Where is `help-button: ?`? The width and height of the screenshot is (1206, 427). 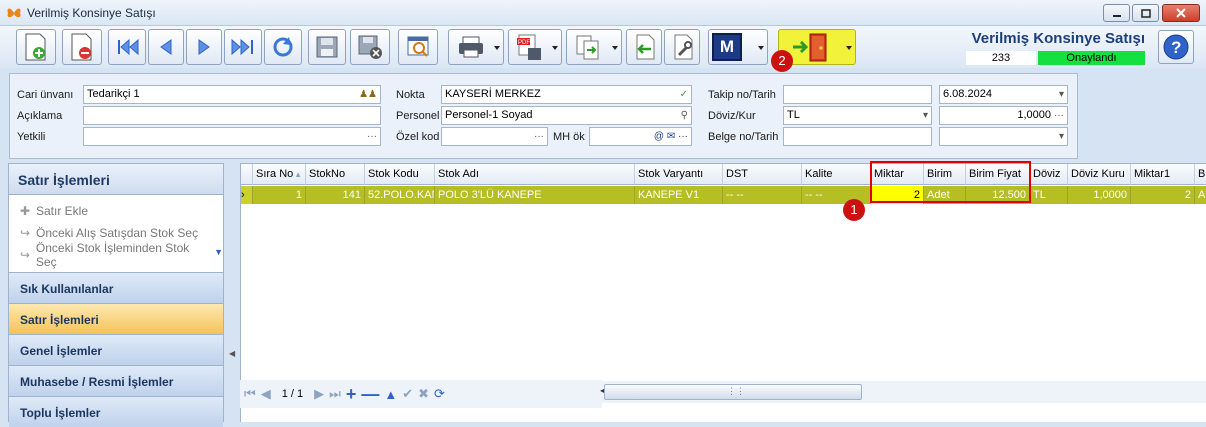 help-button: ? is located at coordinates (1176, 47).